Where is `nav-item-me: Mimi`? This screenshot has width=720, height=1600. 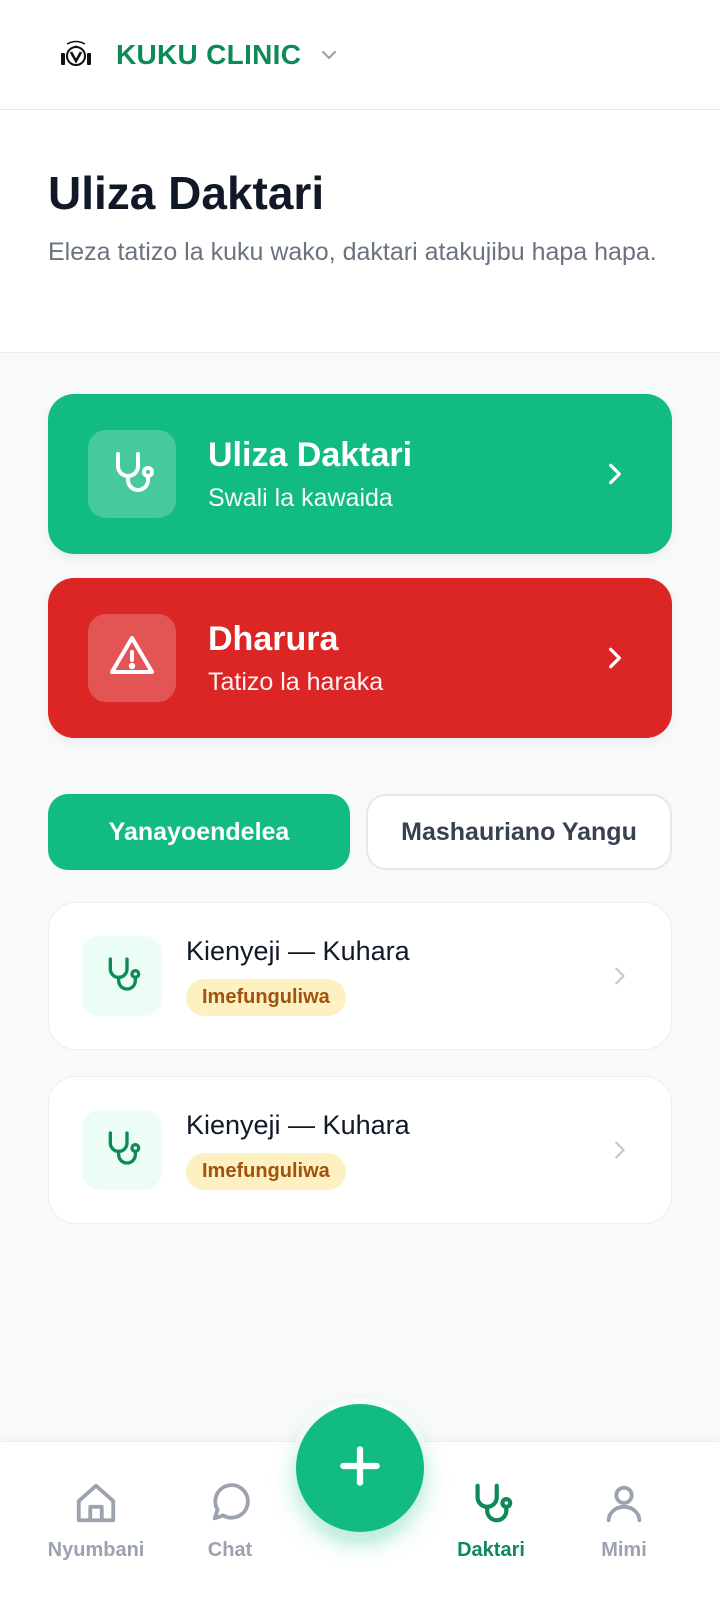
nav-item-me: Mimi is located at coordinates (624, 1521).